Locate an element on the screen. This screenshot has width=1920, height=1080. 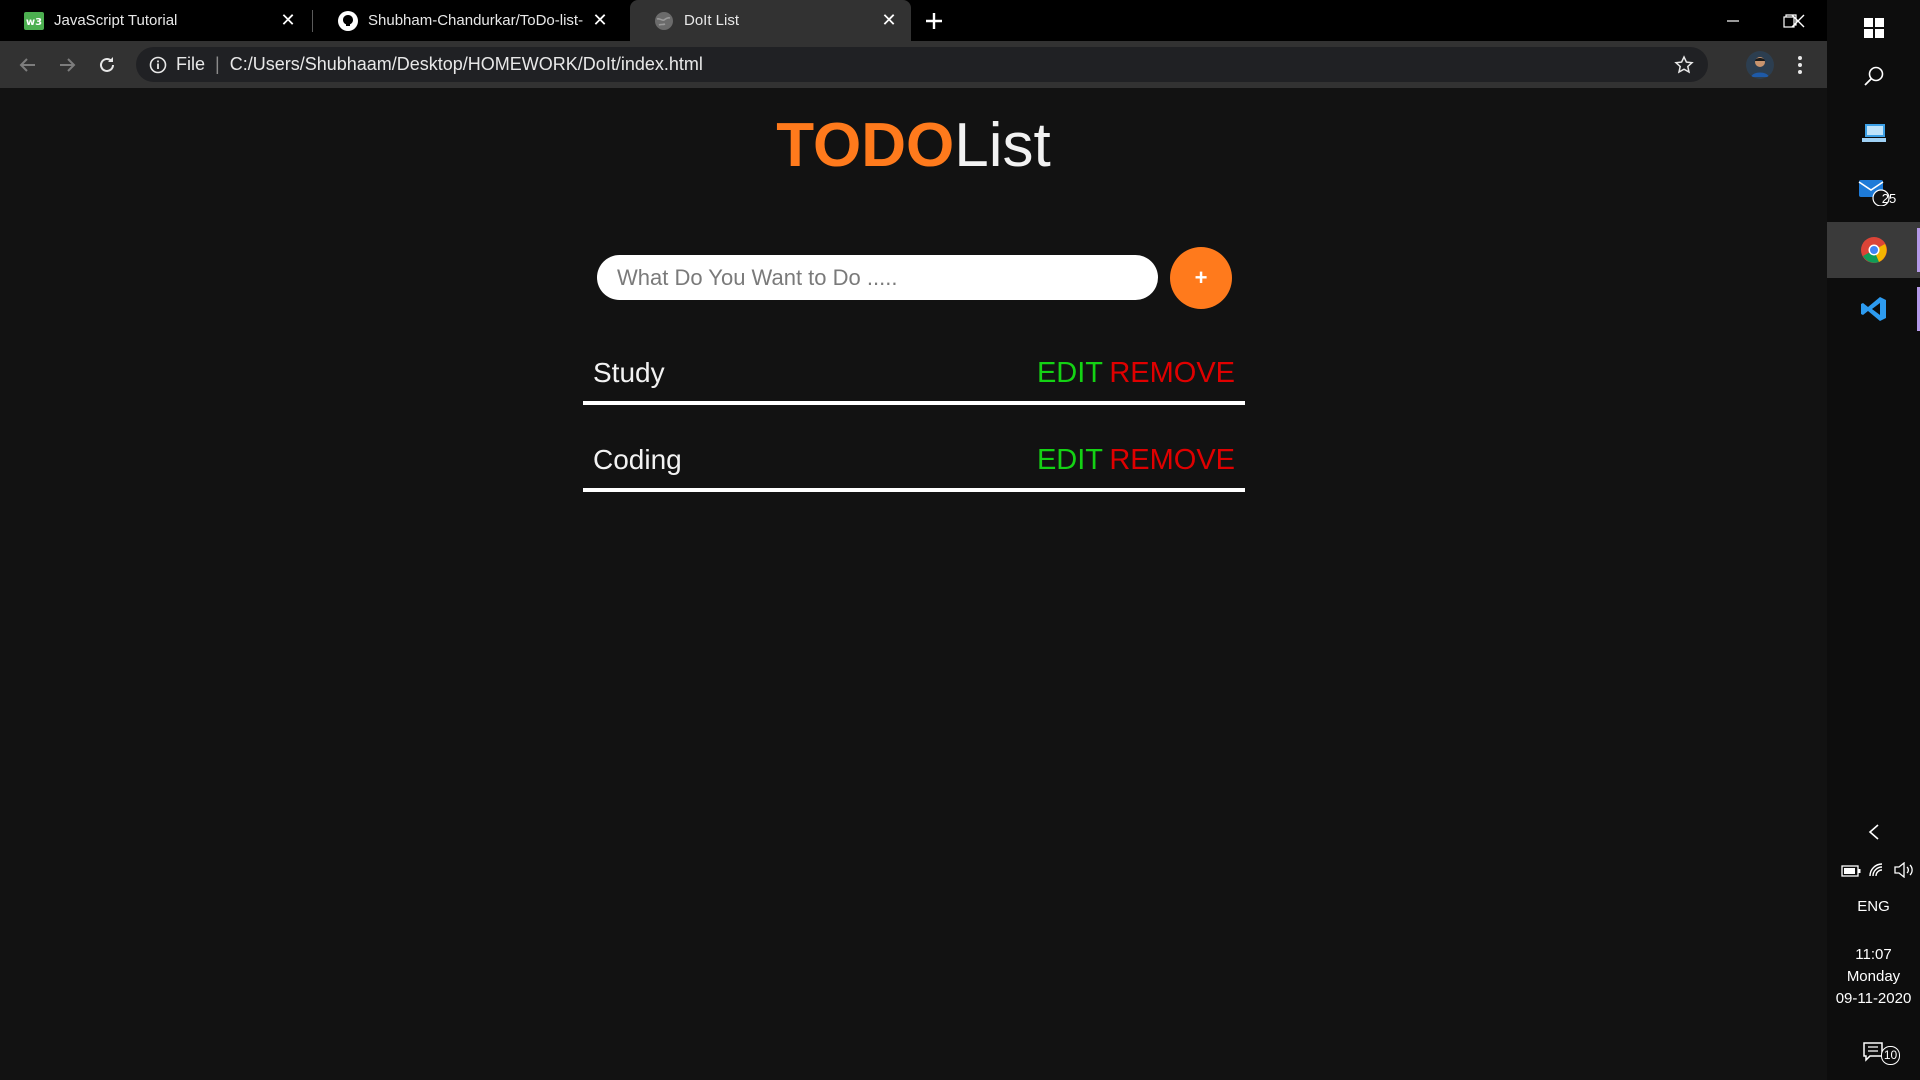
system-tray is located at coordinates (1873, 872).